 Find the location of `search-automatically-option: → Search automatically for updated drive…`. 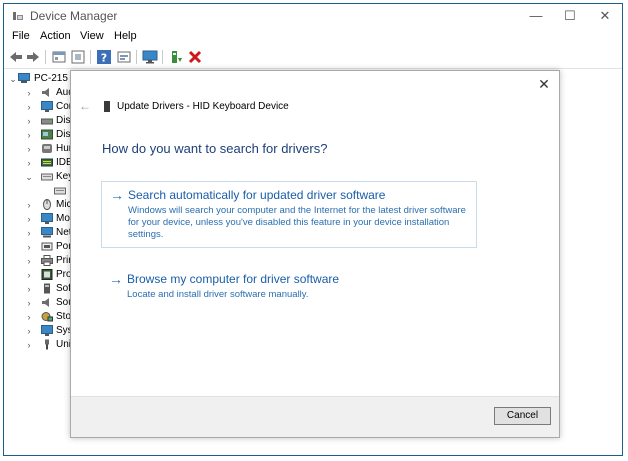

search-automatically-option: → Search automatically for updated drive… is located at coordinates (289, 214).